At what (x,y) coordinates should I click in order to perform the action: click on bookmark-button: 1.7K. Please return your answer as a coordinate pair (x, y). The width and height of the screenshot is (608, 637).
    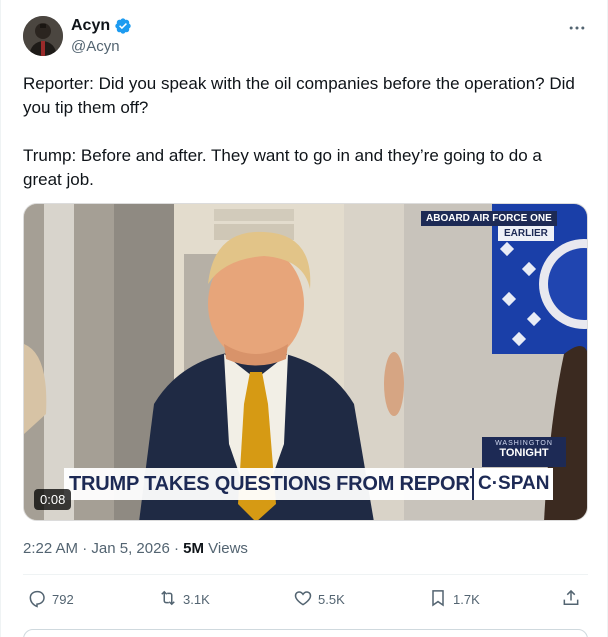
    Looking at the image, I should click on (454, 599).